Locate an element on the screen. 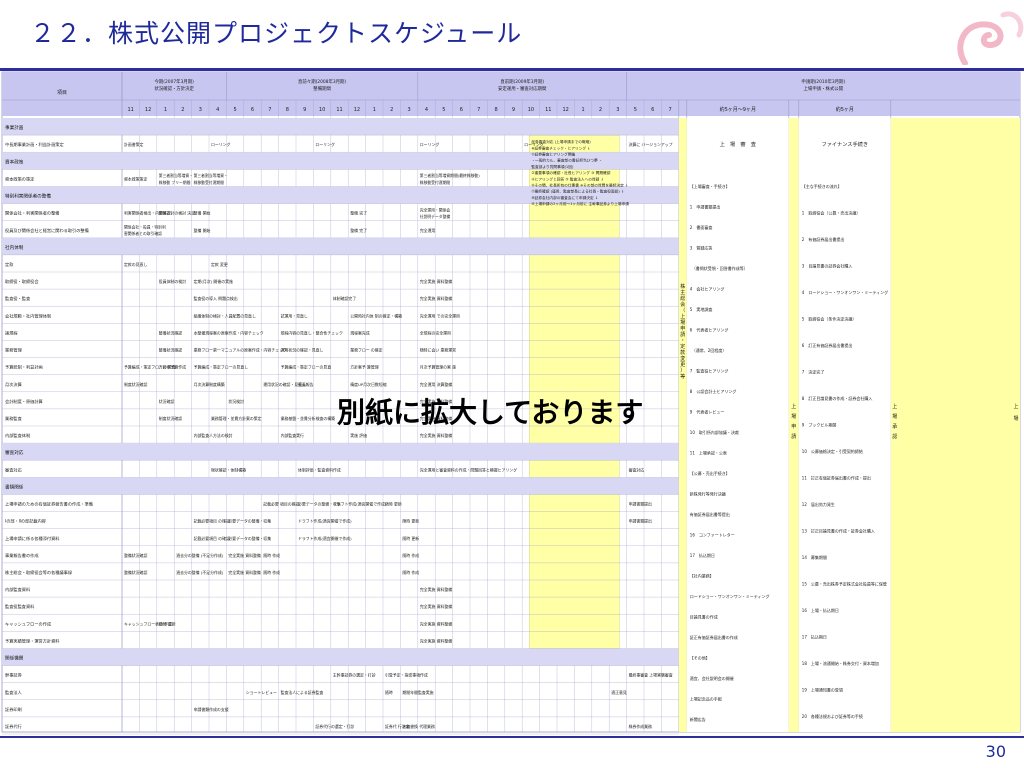 Image resolution: width=1024 pixels, height=768 pixels. exam-list-item: 証正有価証券届出書の作成 is located at coordinates (714, 637).